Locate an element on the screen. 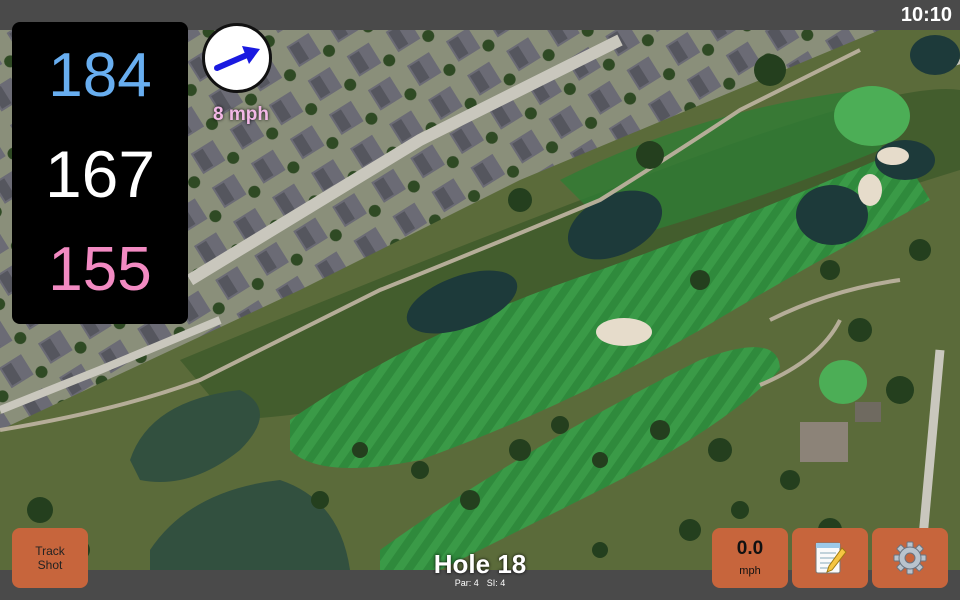 This screenshot has width=960, height=600. hole-info: Par: 4 SI: 4 is located at coordinates (480, 583).